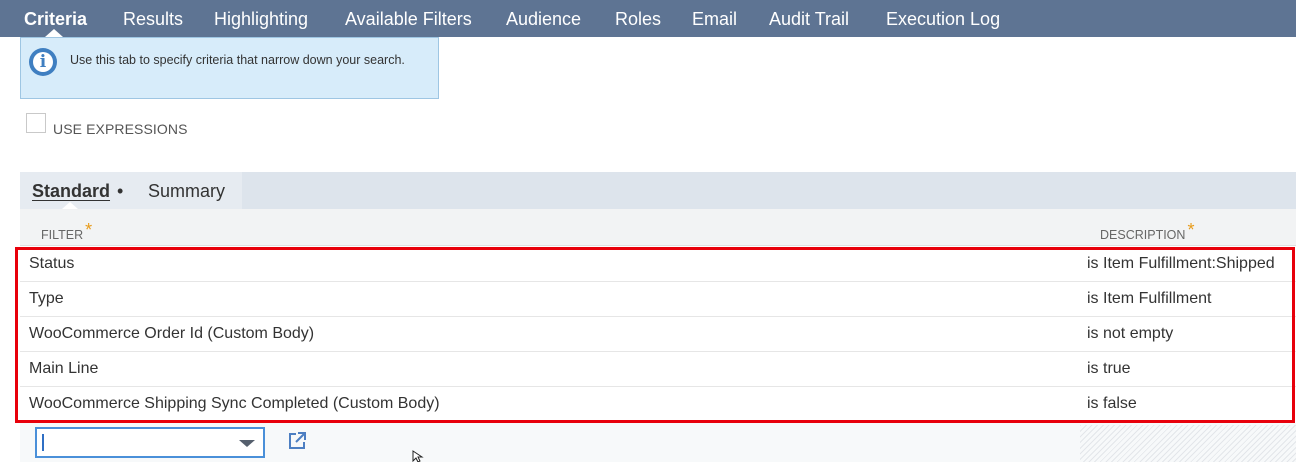 This screenshot has height=462, width=1296. I want to click on row-filter: Status, so click(52, 263).